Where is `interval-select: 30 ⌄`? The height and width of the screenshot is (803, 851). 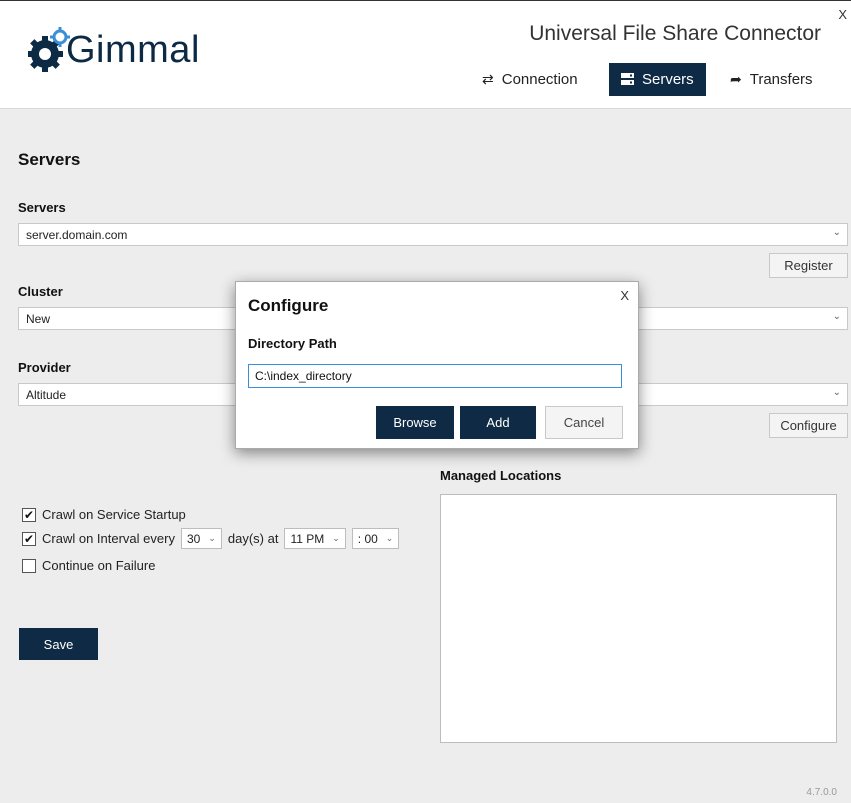
interval-select: 30 ⌄ is located at coordinates (201, 538).